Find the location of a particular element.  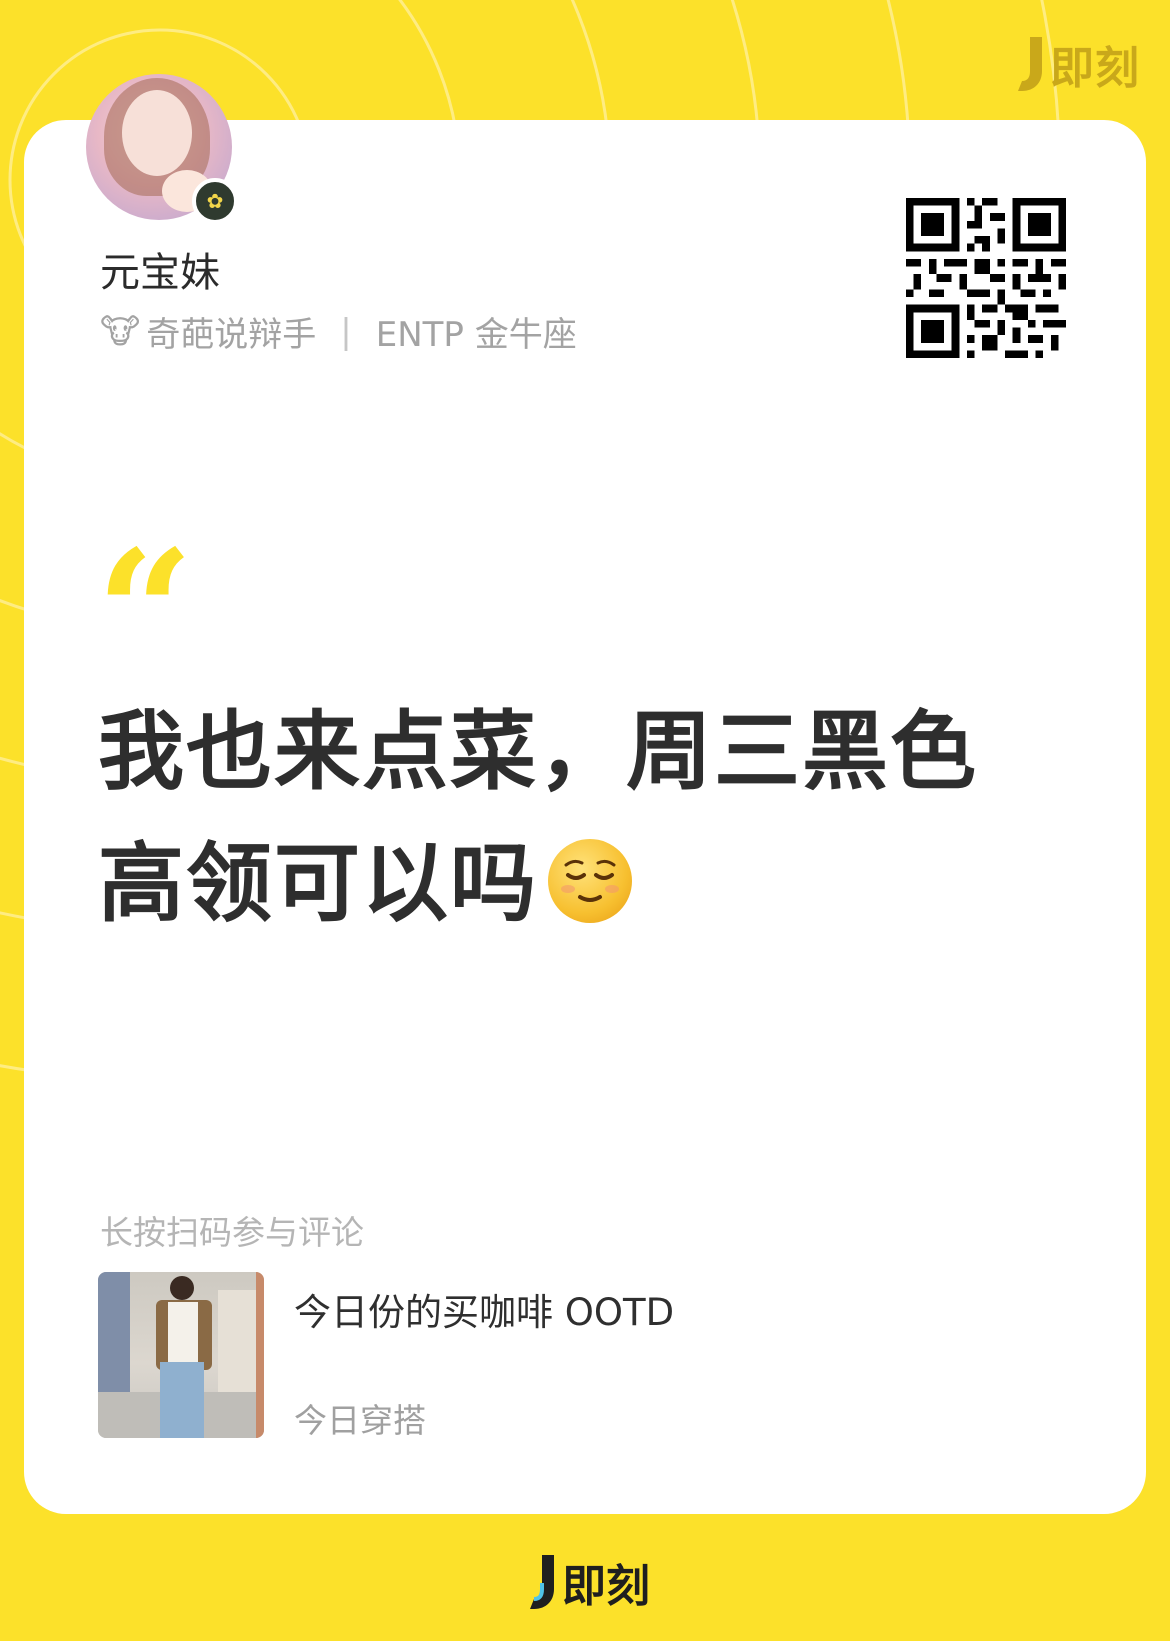

author-bio: 🐮 奇葩说辩手 | ENTP 金牛座 is located at coordinates (338, 331).